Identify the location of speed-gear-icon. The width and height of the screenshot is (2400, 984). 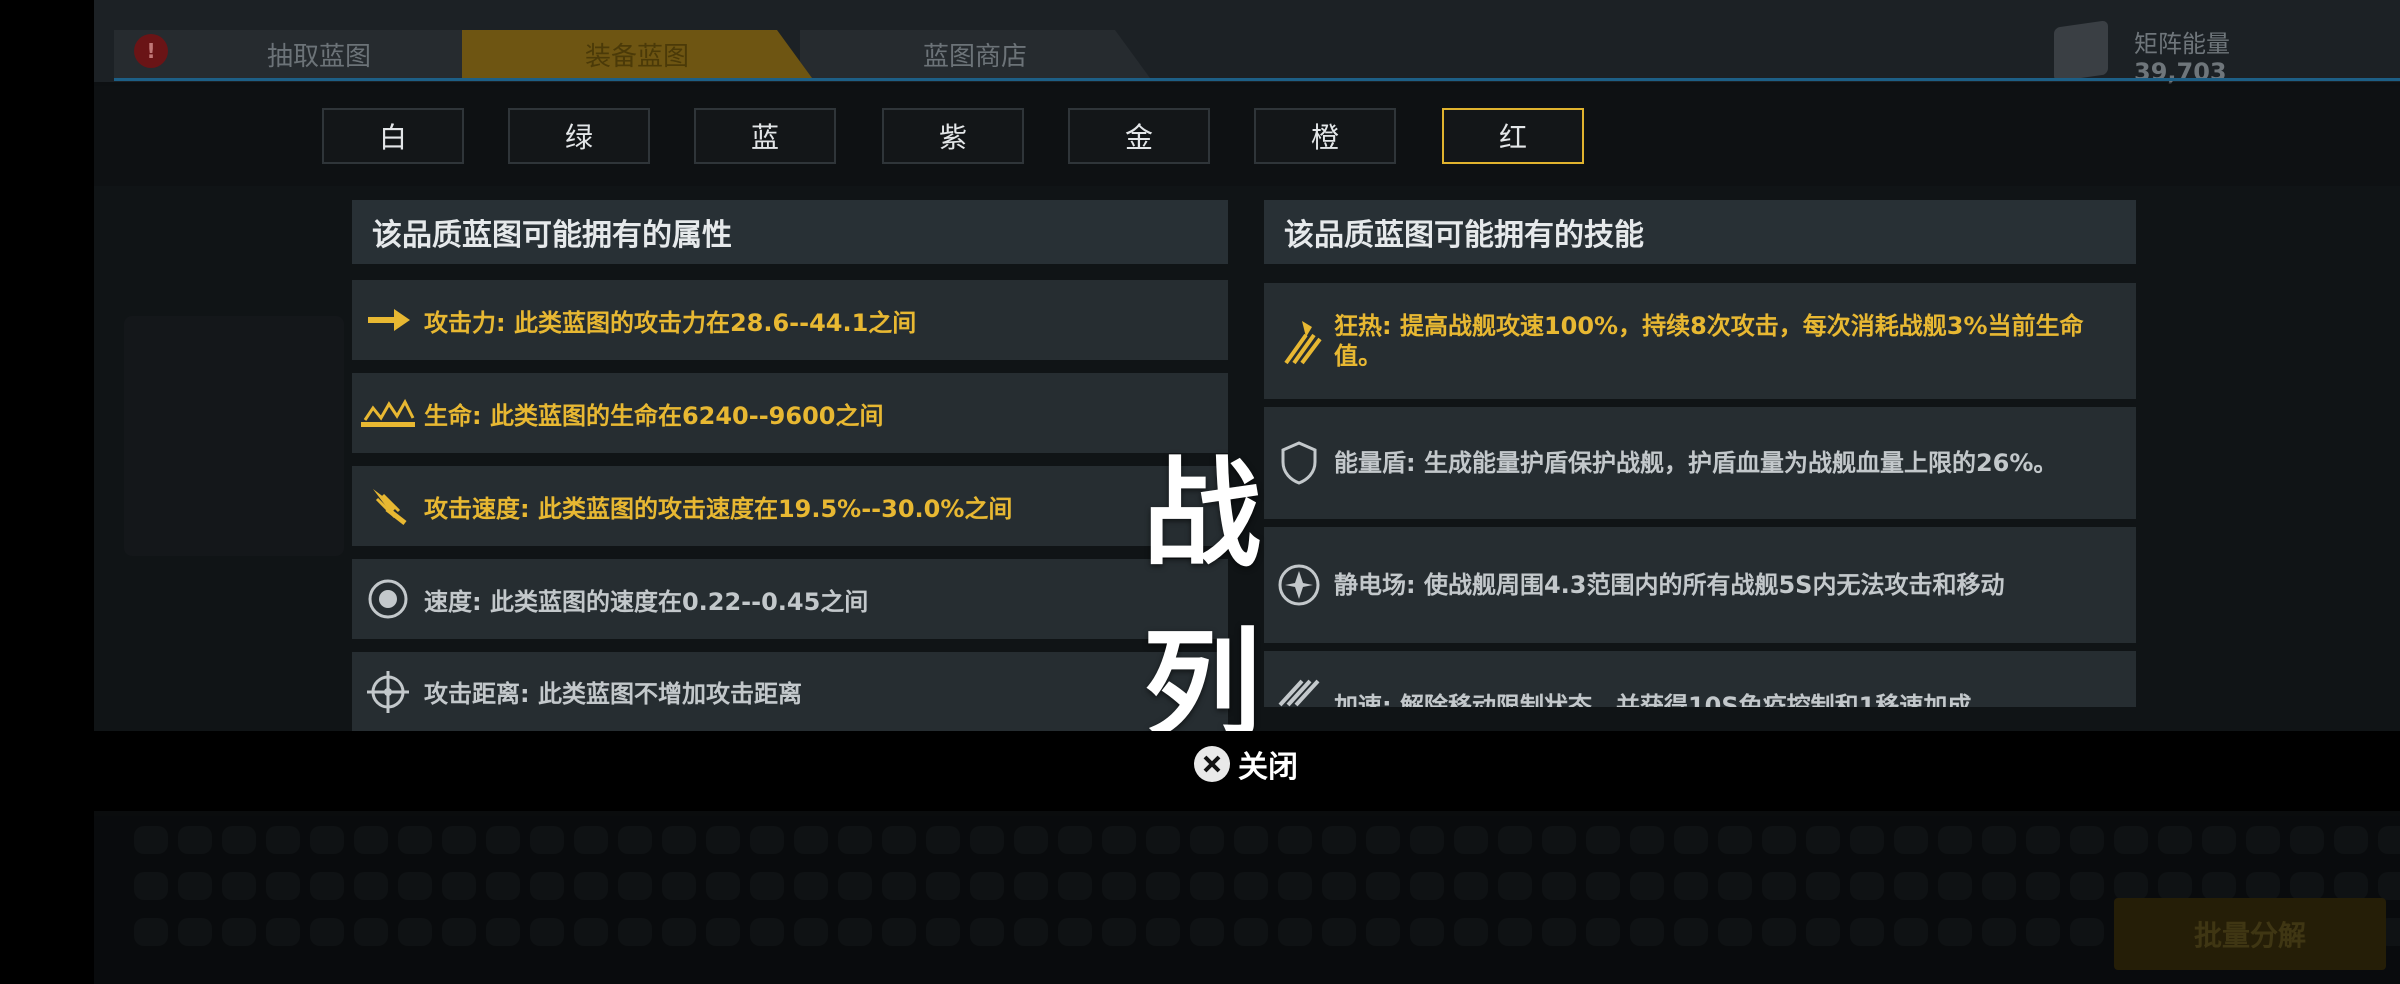
(388, 599).